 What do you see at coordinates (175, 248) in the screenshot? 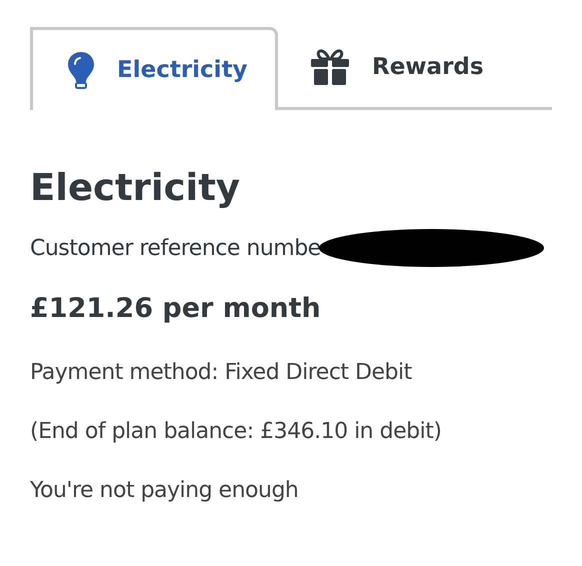
I see `reference-label: Customer reference numbe` at bounding box center [175, 248].